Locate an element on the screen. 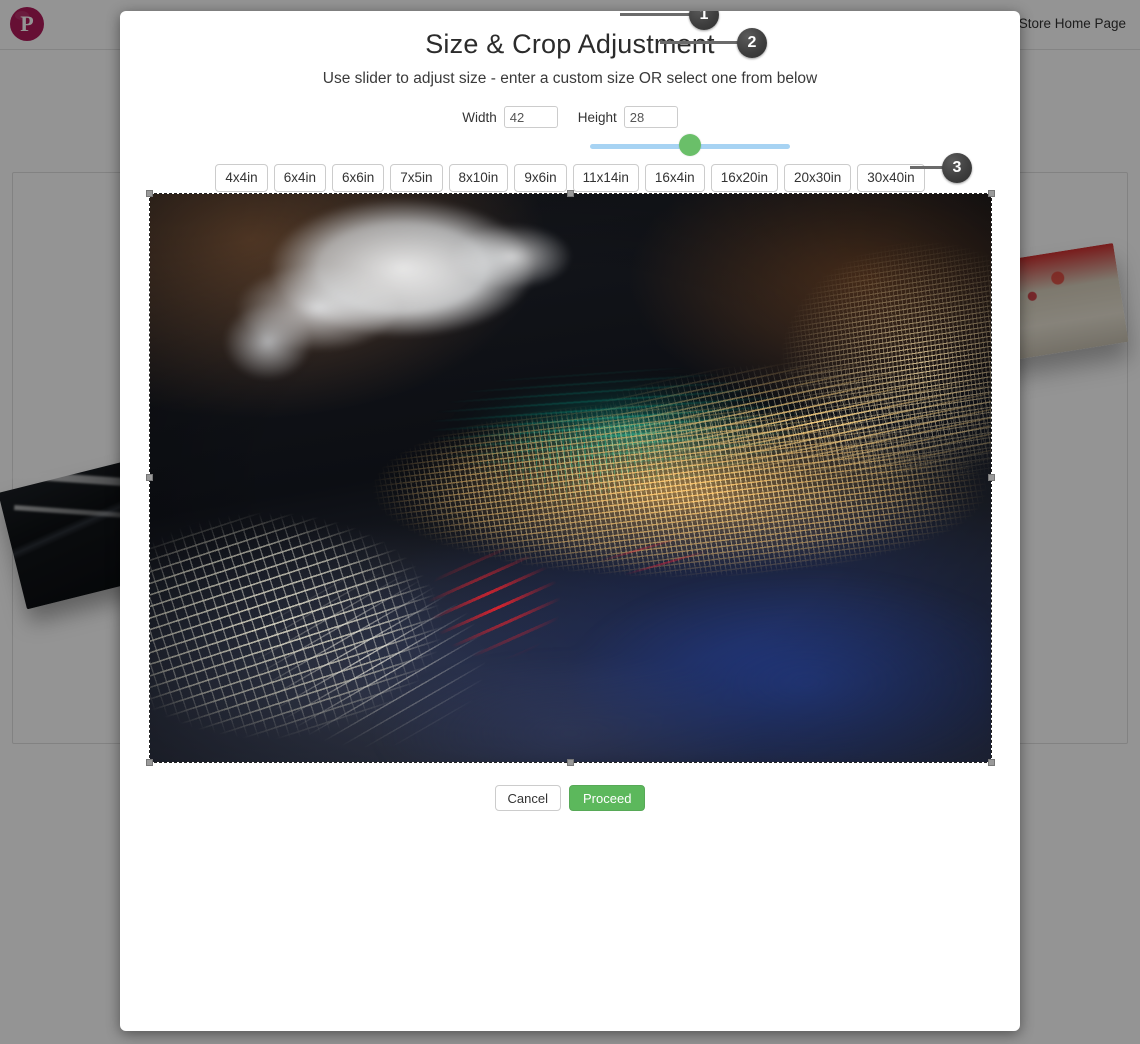 The width and height of the screenshot is (1140, 1044). modal-title: Size & Crop Adjustment is located at coordinates (570, 44).